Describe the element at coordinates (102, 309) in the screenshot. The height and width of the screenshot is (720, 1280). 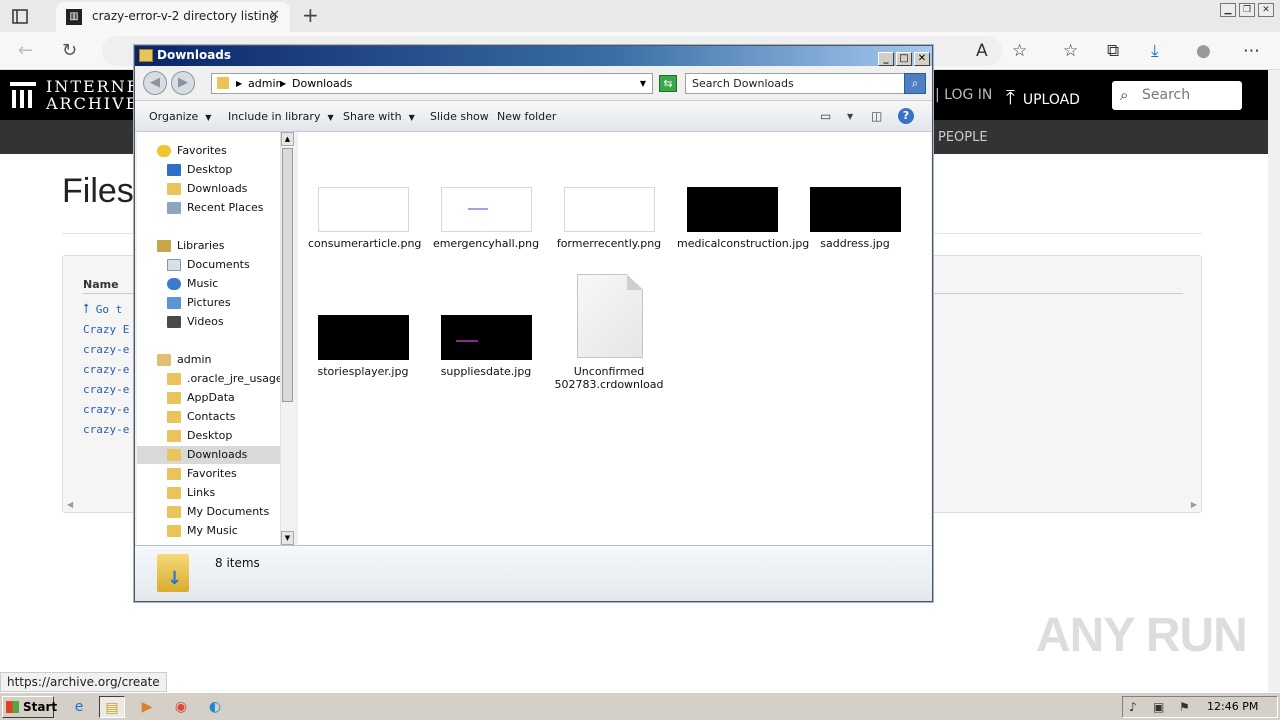
I see `parent-directory-link: ⭡ Go t` at that location.